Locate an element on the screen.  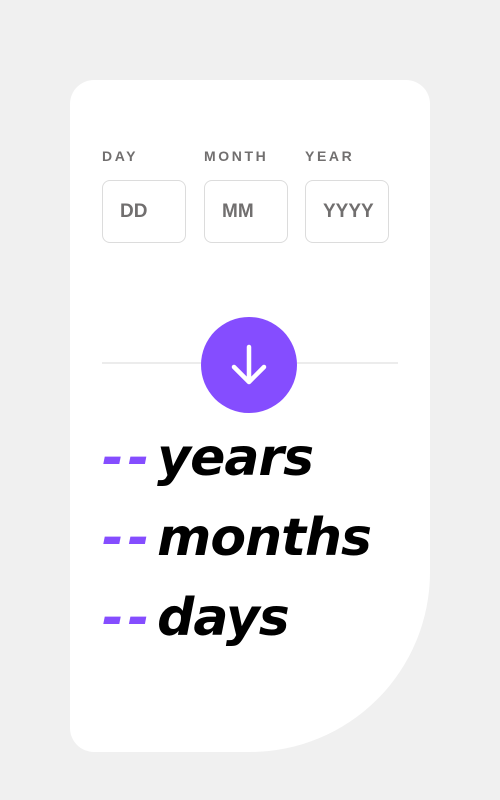
date-field-labels: DAY MONTH YEAR is located at coordinates (252, 158).